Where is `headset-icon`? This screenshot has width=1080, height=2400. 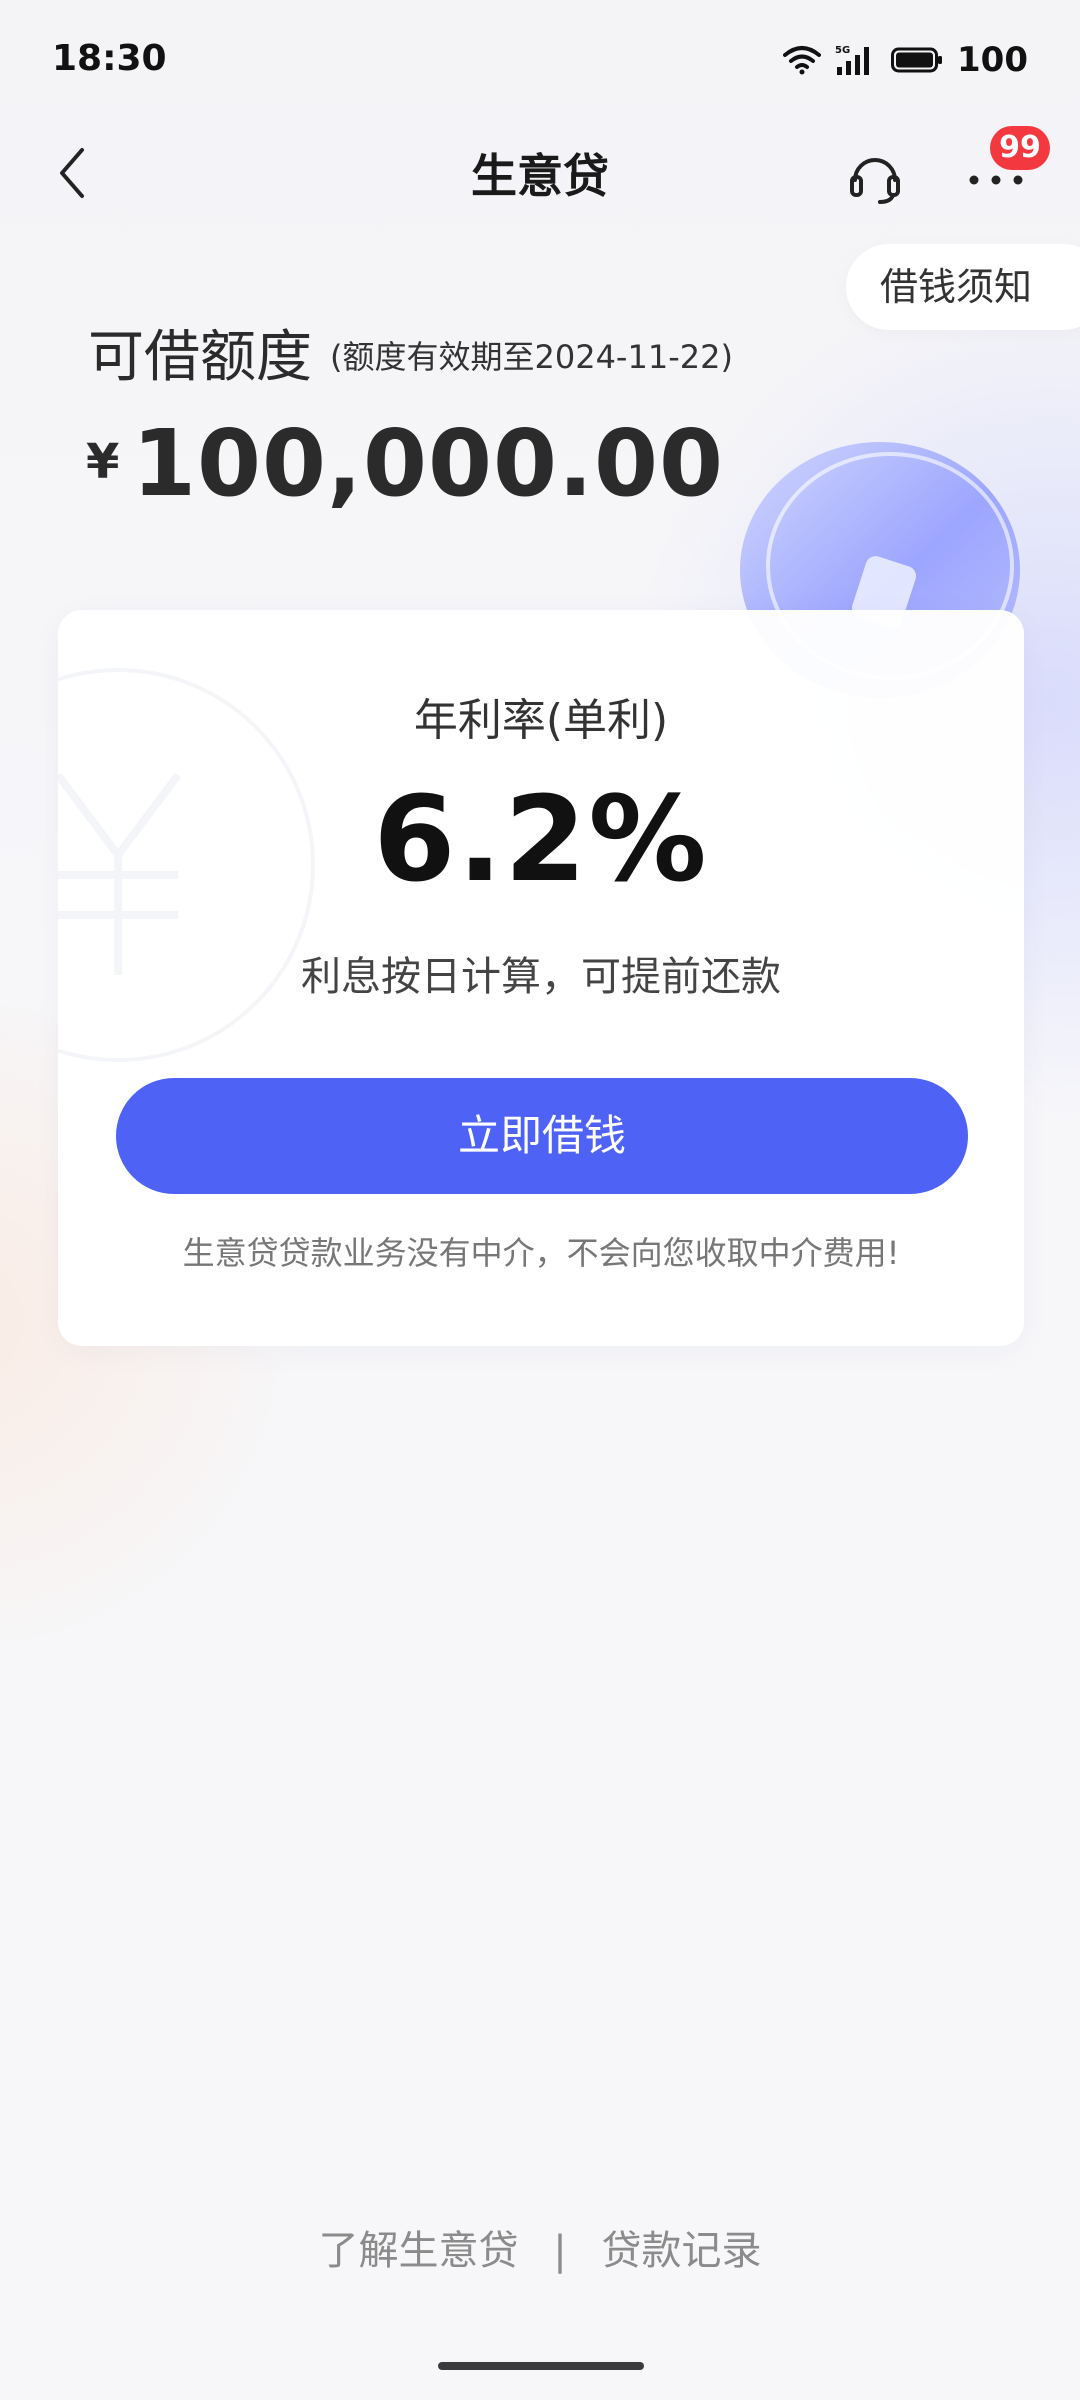
headset-icon is located at coordinates (875, 181).